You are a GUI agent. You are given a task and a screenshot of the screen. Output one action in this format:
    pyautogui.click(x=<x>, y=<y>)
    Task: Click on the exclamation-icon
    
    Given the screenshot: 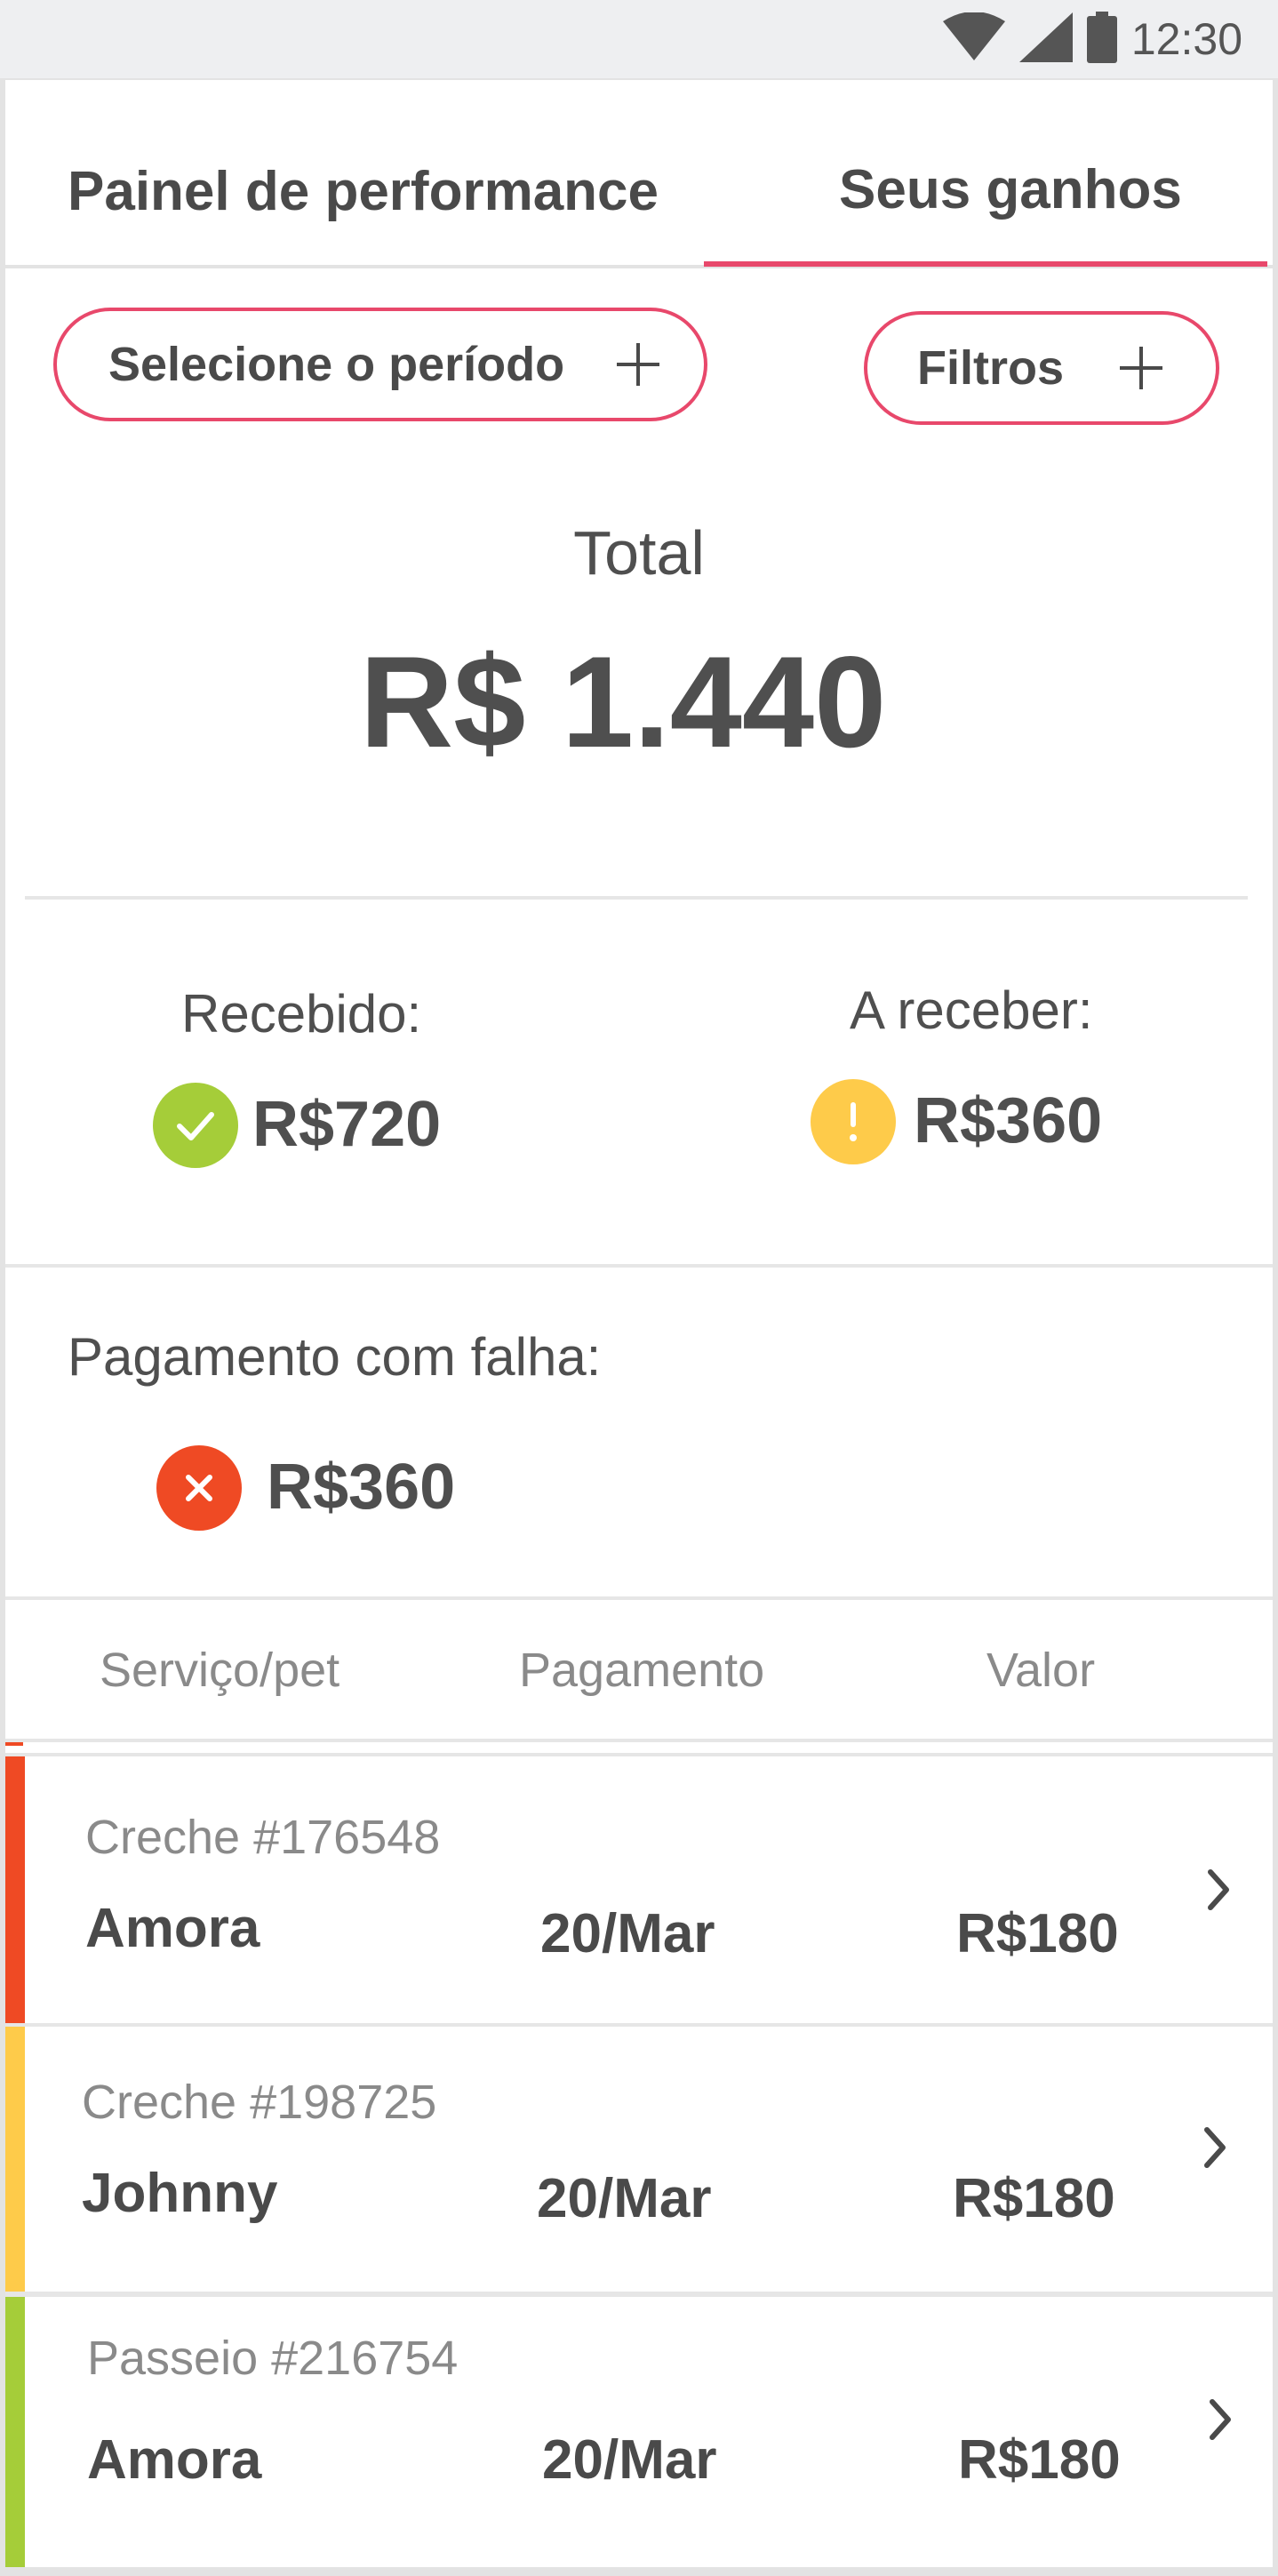 What is the action you would take?
    pyautogui.click(x=853, y=1121)
    